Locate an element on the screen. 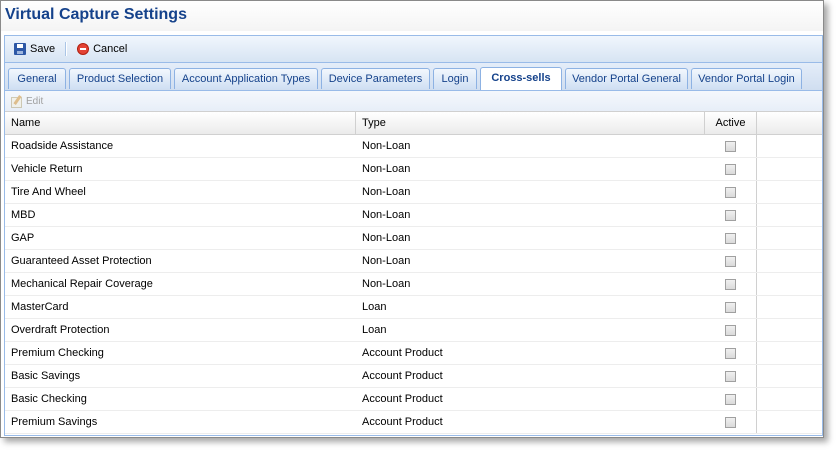 Image resolution: width=840 pixels, height=453 pixels. tab-vendor-portal-login: Vendor Portal Login is located at coordinates (746, 78).